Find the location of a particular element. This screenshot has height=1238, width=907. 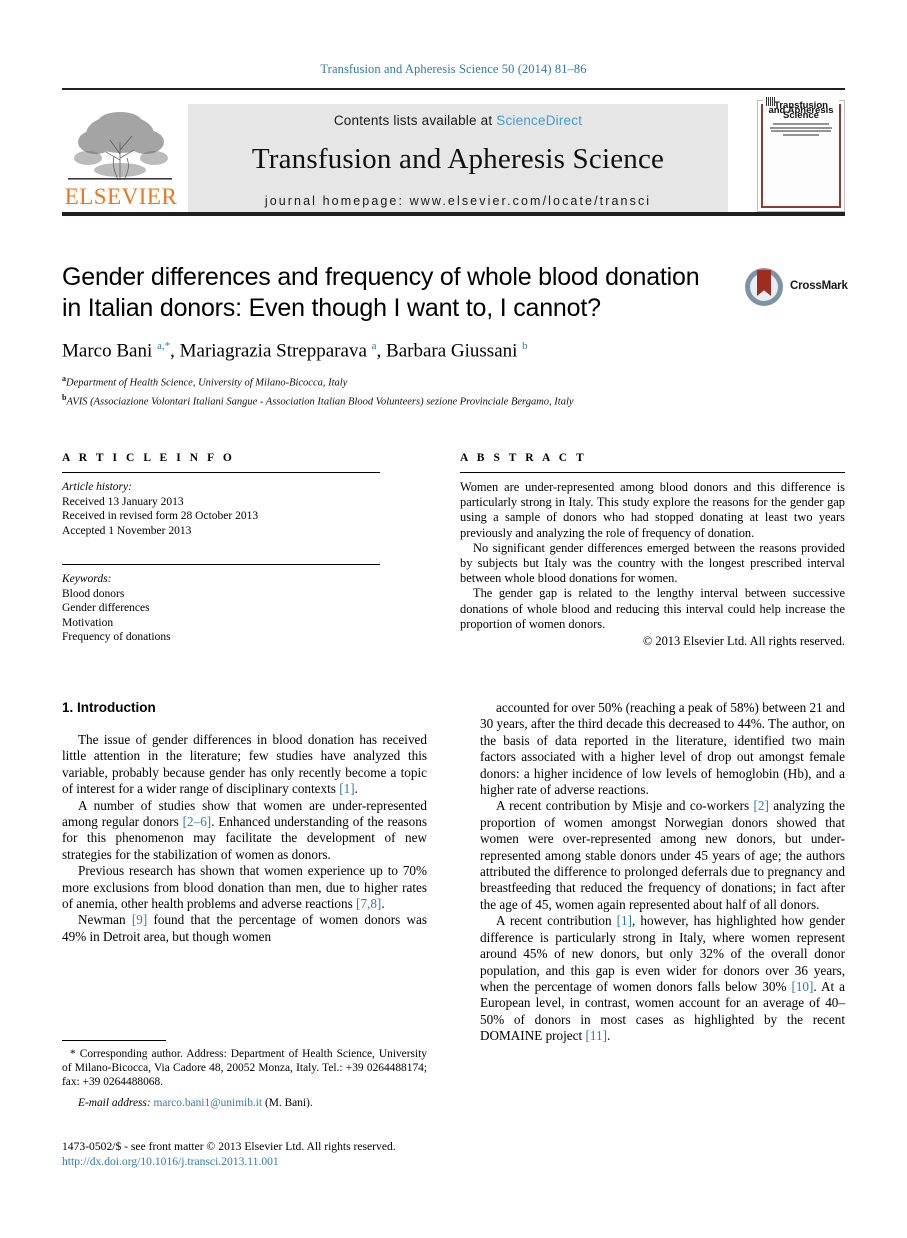

article-history-item: Received 13 January 2013 is located at coordinates (123, 501).